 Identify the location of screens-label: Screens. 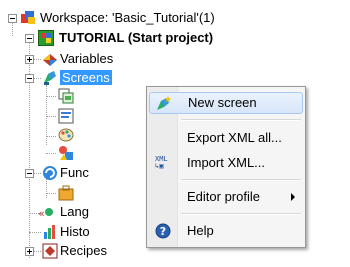
(86, 77).